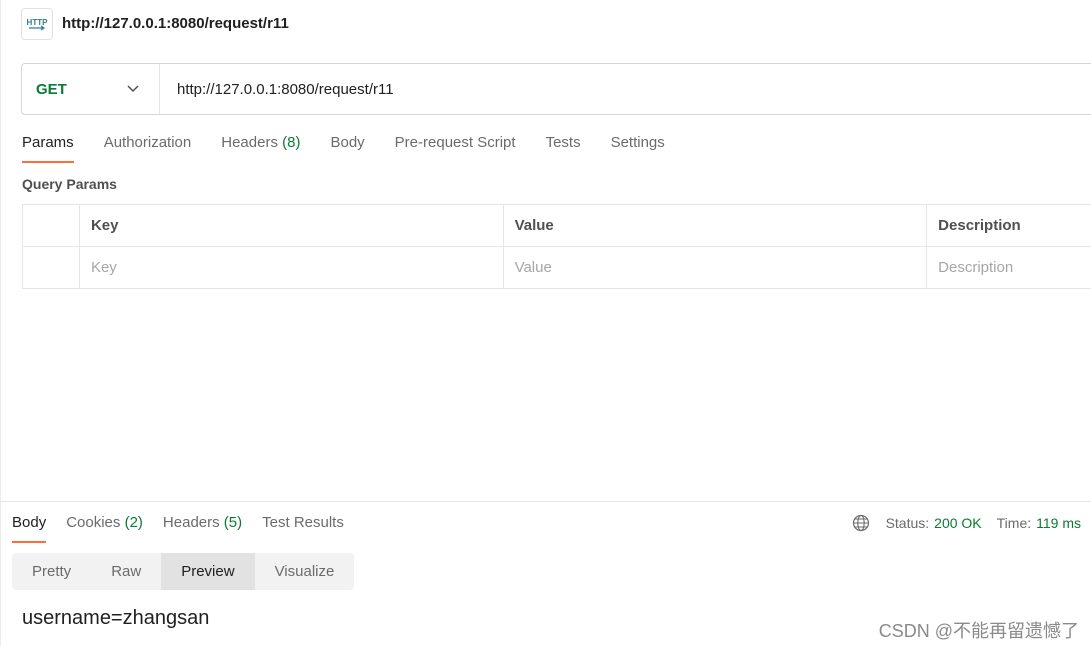  What do you see at coordinates (91, 89) in the screenshot?
I see `method-select: GET` at bounding box center [91, 89].